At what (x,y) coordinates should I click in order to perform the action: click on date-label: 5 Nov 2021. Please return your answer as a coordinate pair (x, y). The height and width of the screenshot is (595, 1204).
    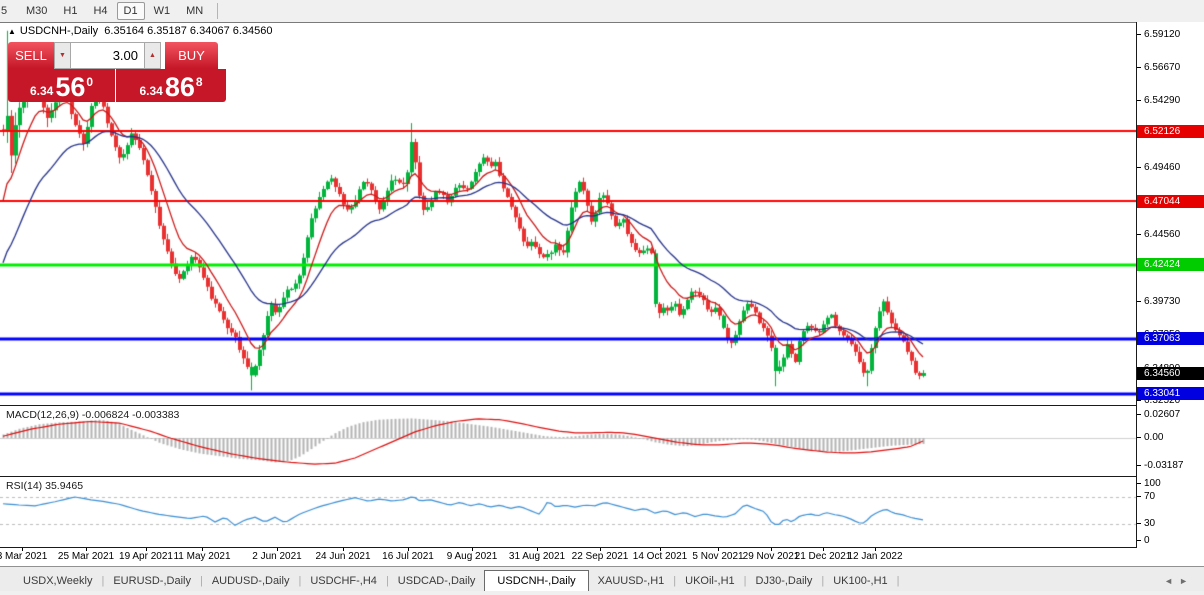
    Looking at the image, I should click on (718, 556).